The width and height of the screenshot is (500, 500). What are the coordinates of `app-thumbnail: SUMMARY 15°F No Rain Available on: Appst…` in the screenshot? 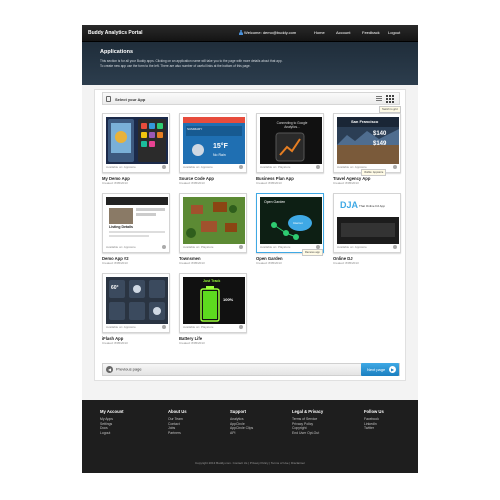 It's located at (213, 143).